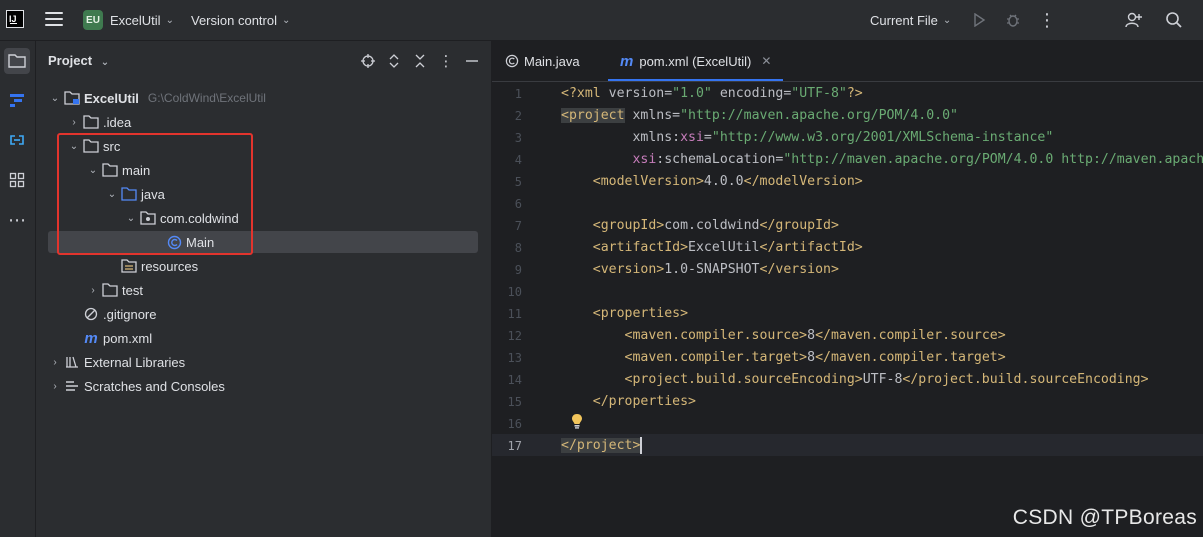  I want to click on close-icon: ✕, so click(766, 61).